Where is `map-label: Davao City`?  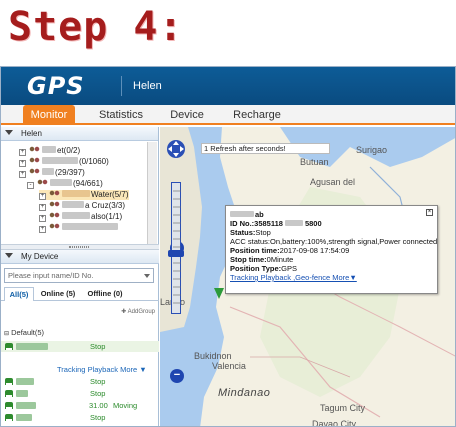
map-label: Davao City is located at coordinates (334, 423).